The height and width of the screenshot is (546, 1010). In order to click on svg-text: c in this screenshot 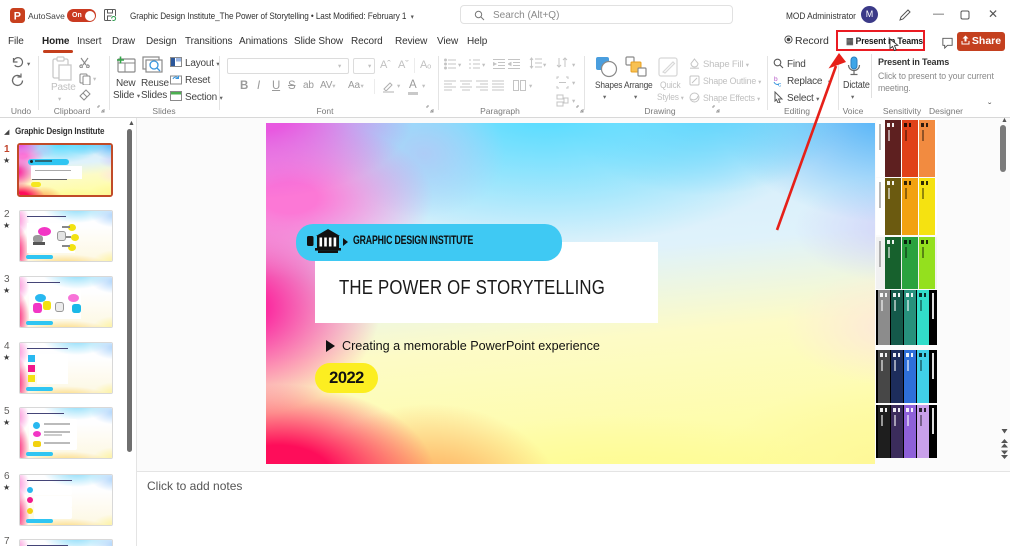, I will do `click(780, 85)`.